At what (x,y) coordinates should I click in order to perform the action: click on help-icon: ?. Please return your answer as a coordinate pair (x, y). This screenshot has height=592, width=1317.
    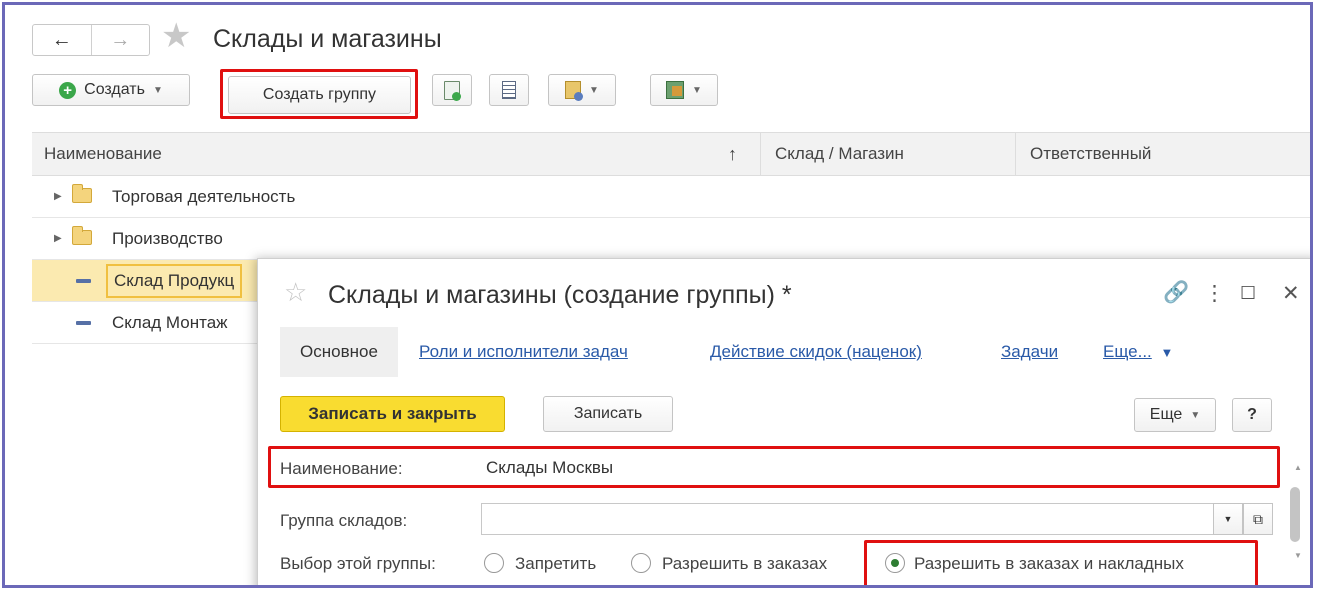
    Looking at the image, I should click on (1252, 414).